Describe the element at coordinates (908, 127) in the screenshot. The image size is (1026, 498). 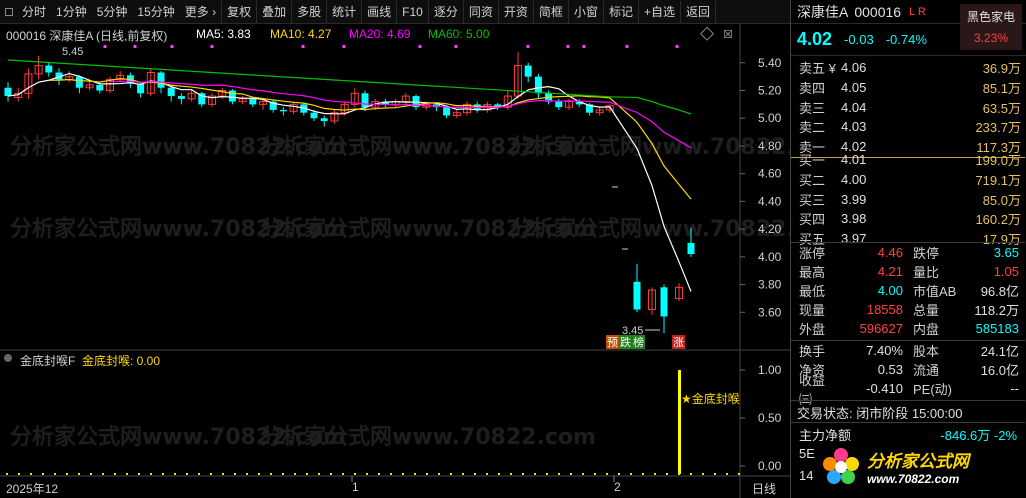
I see `asks-row: 卖二 4.03 233.7万` at that location.